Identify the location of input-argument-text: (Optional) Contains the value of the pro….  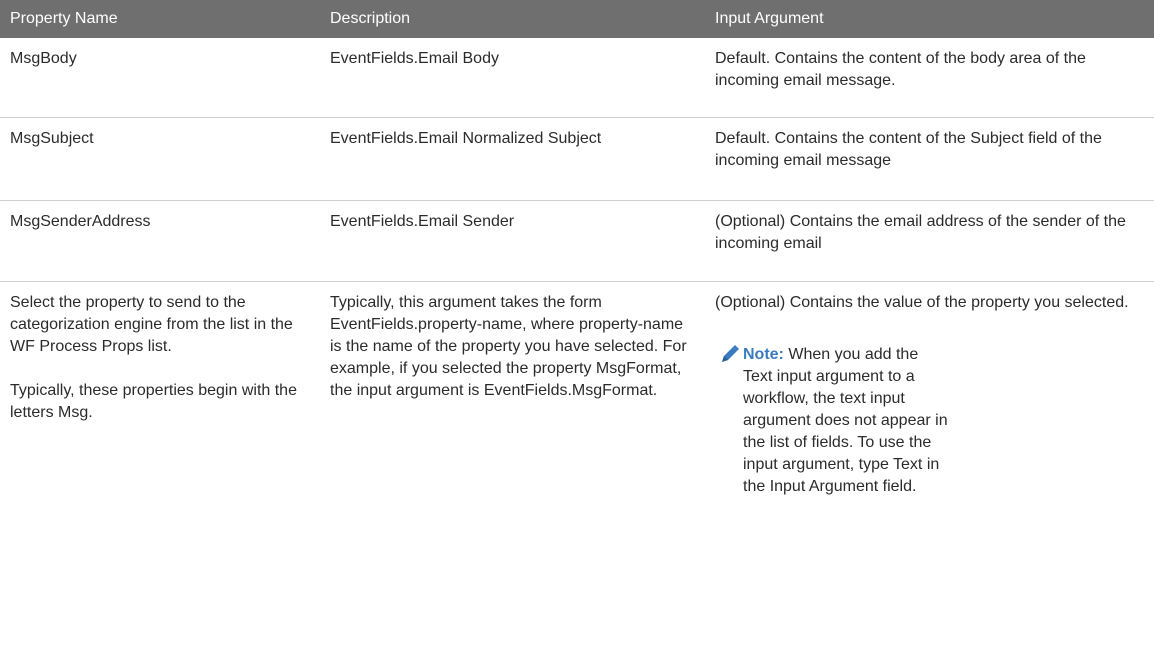
(922, 302).